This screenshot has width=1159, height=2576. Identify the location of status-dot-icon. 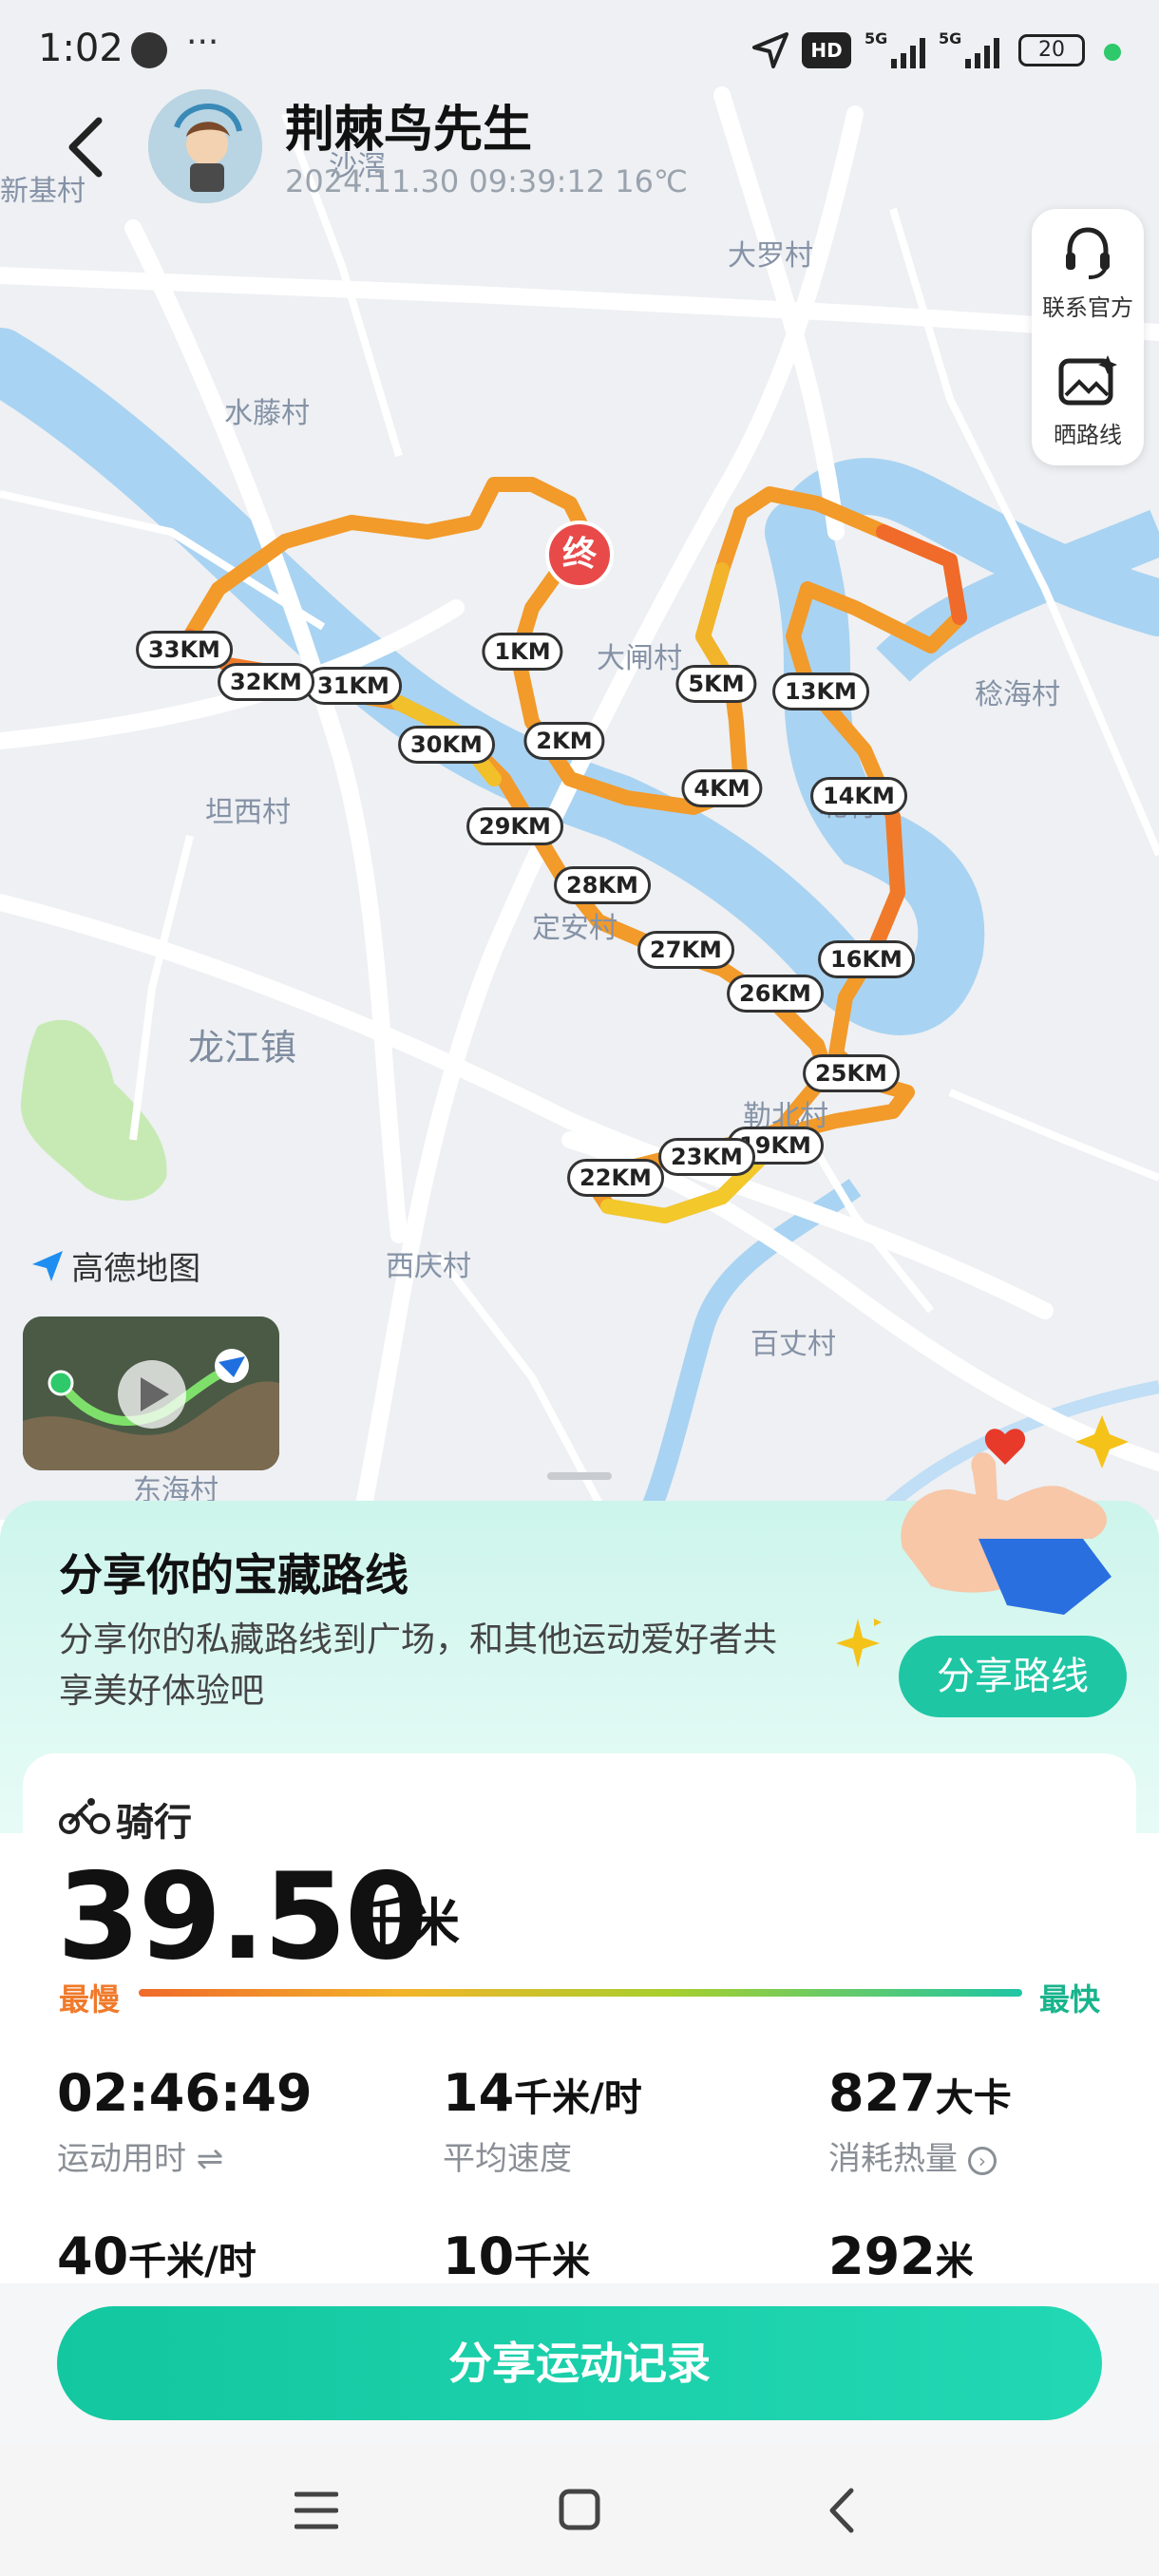
(1112, 52).